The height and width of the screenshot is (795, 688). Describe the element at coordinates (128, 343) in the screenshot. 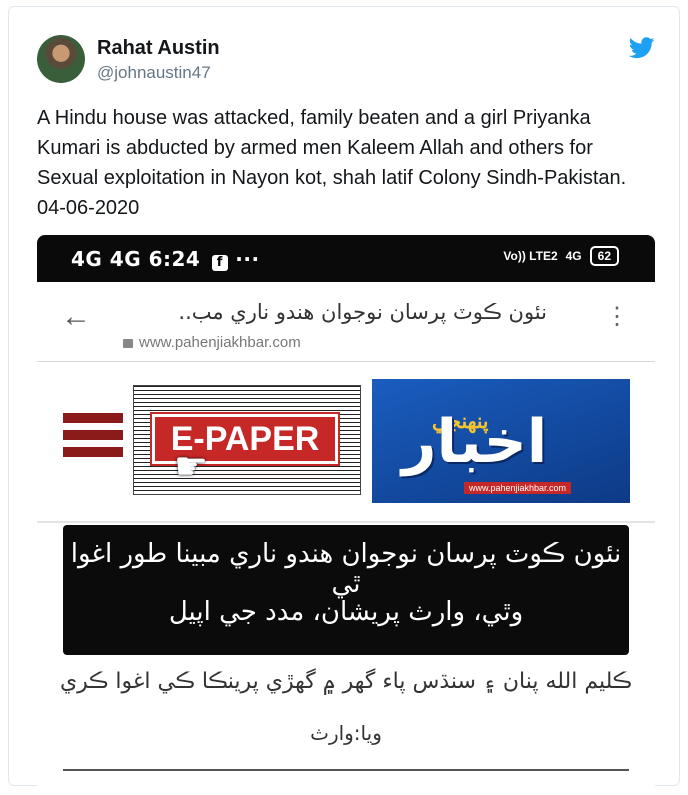

I see `lock-icon` at that location.